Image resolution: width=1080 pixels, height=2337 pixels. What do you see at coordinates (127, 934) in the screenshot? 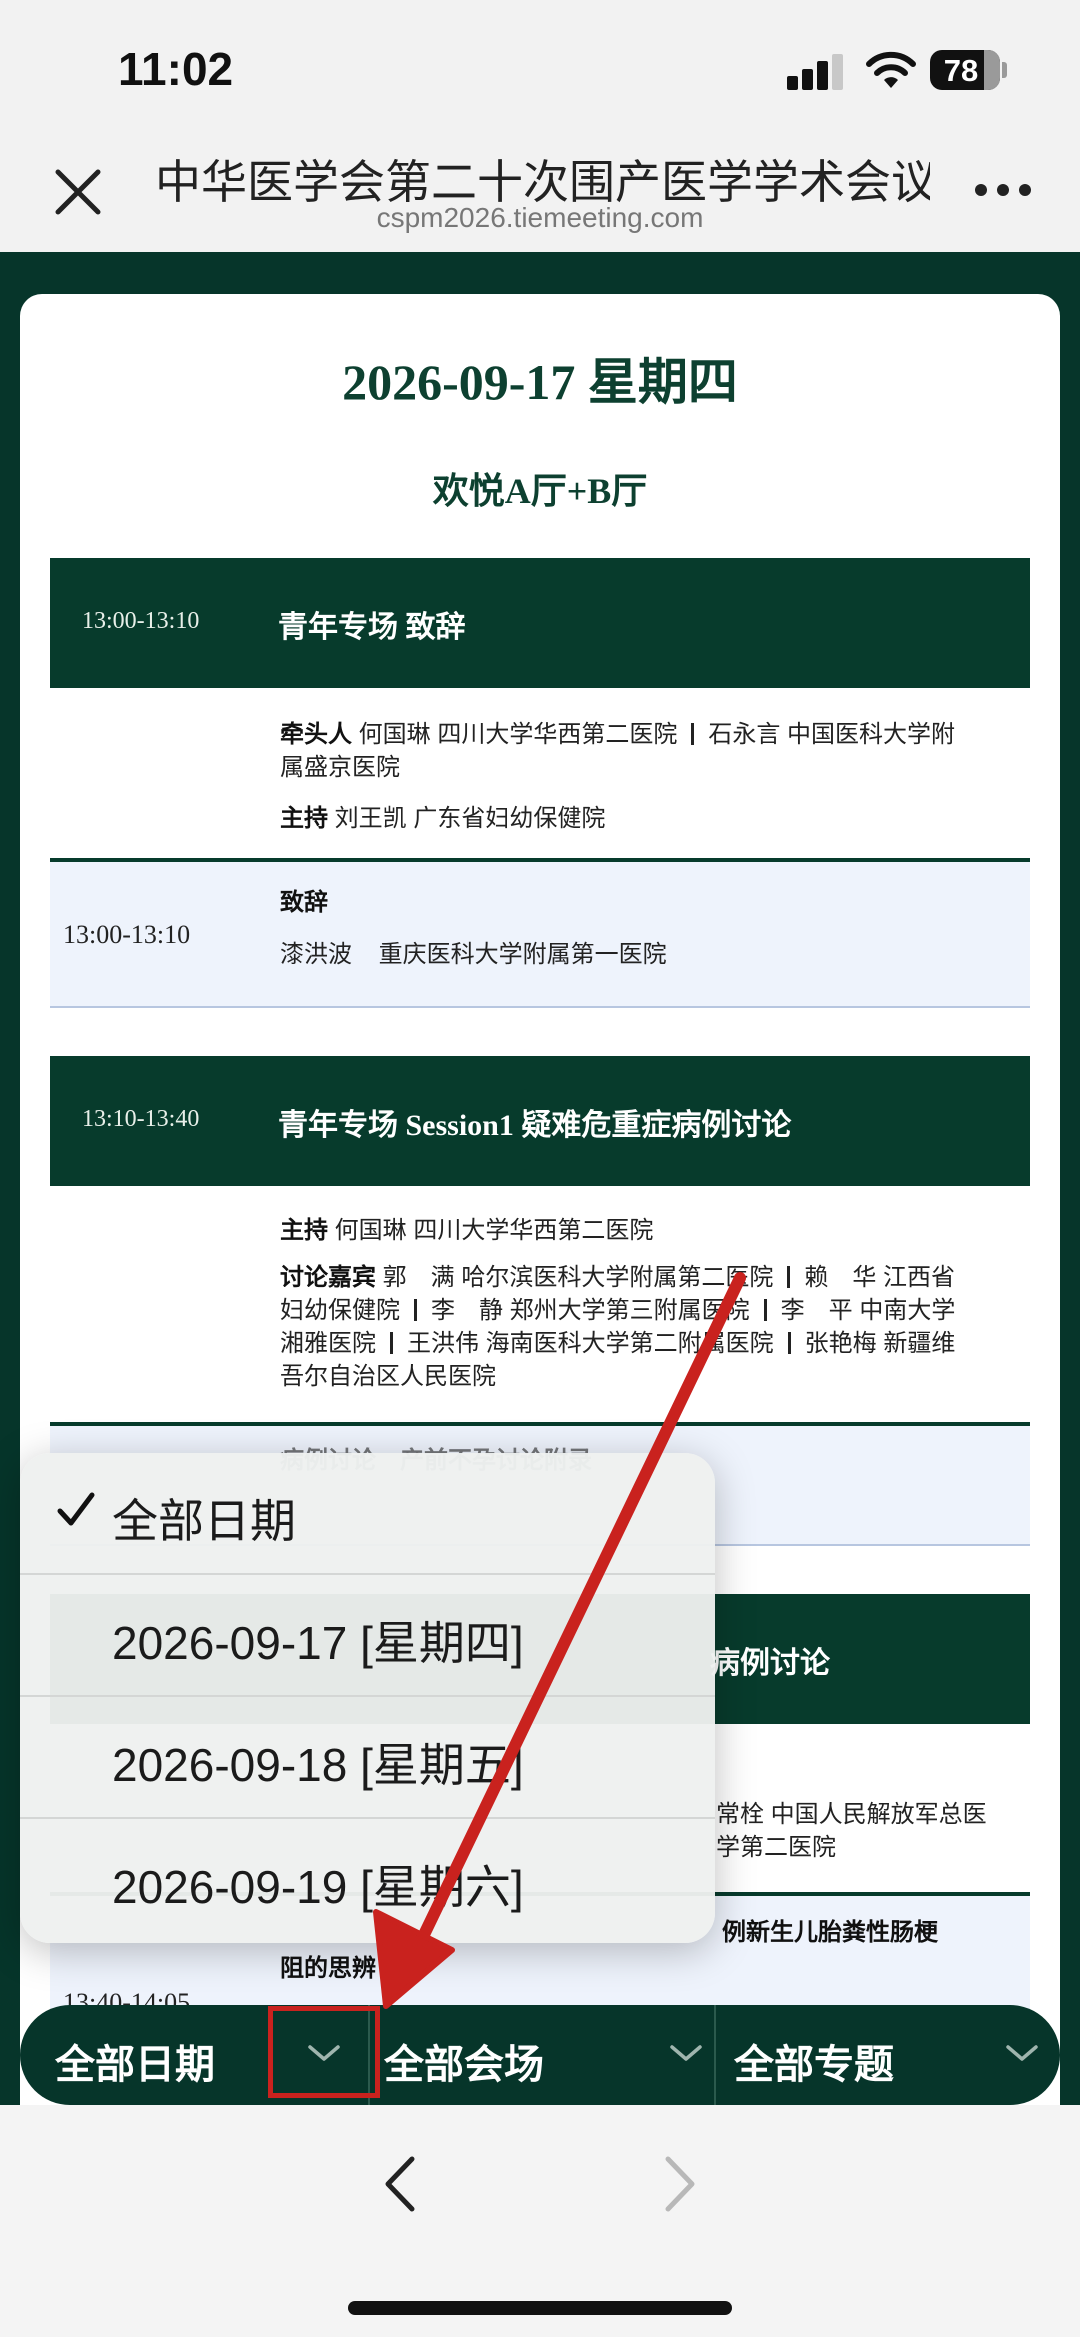
I see `talk-time: 13:00-13:10` at bounding box center [127, 934].